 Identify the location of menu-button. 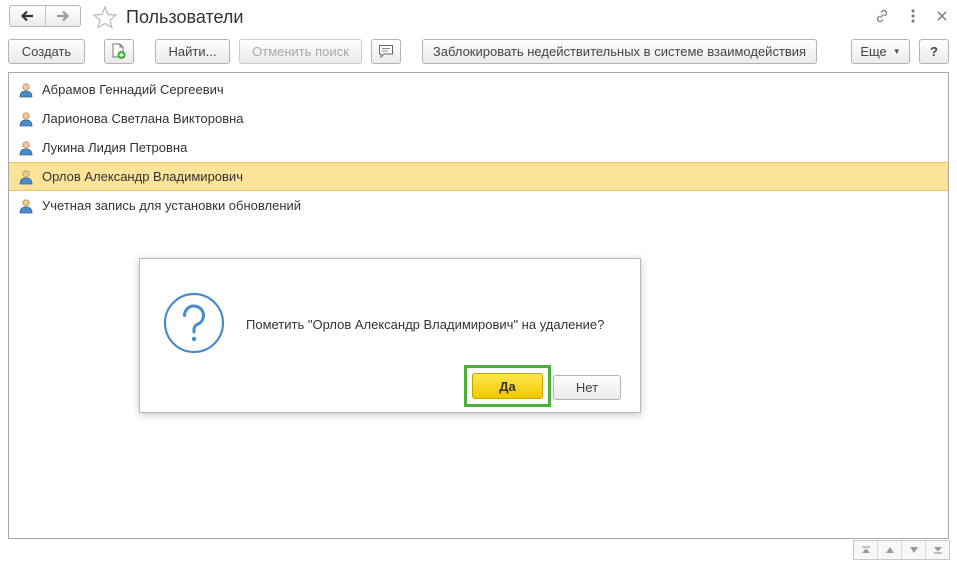
(913, 16).